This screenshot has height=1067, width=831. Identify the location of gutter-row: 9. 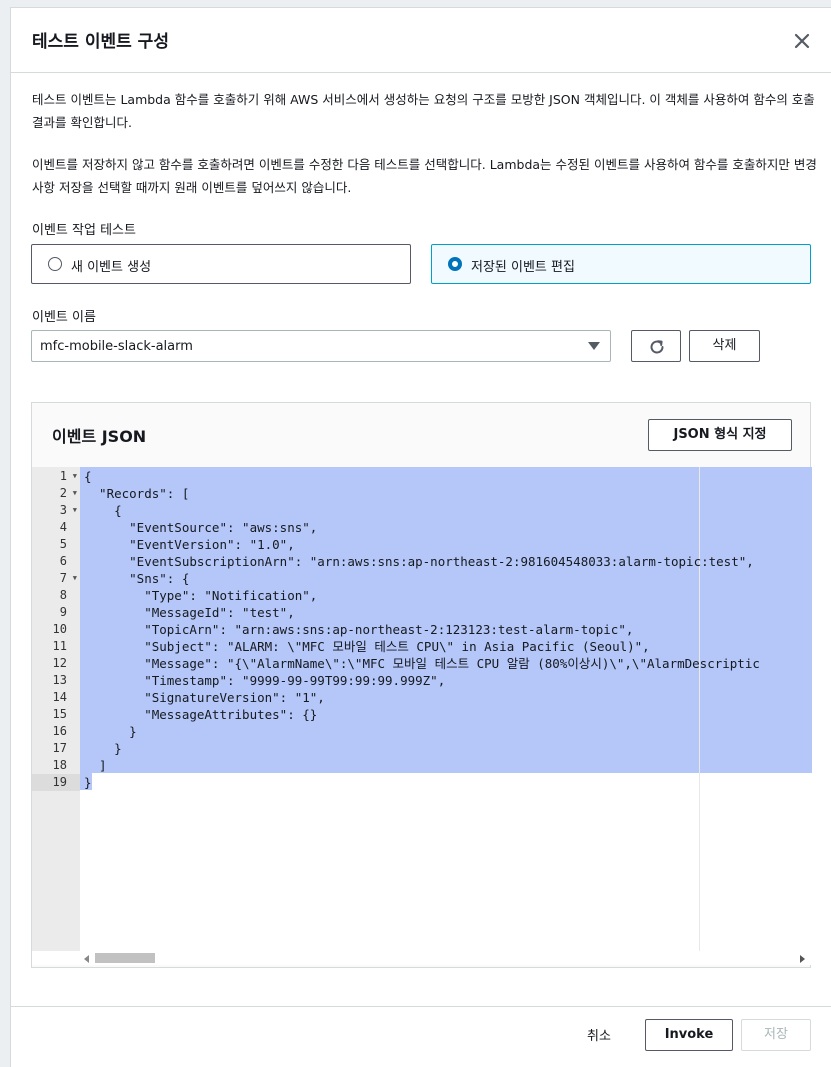
(56, 612).